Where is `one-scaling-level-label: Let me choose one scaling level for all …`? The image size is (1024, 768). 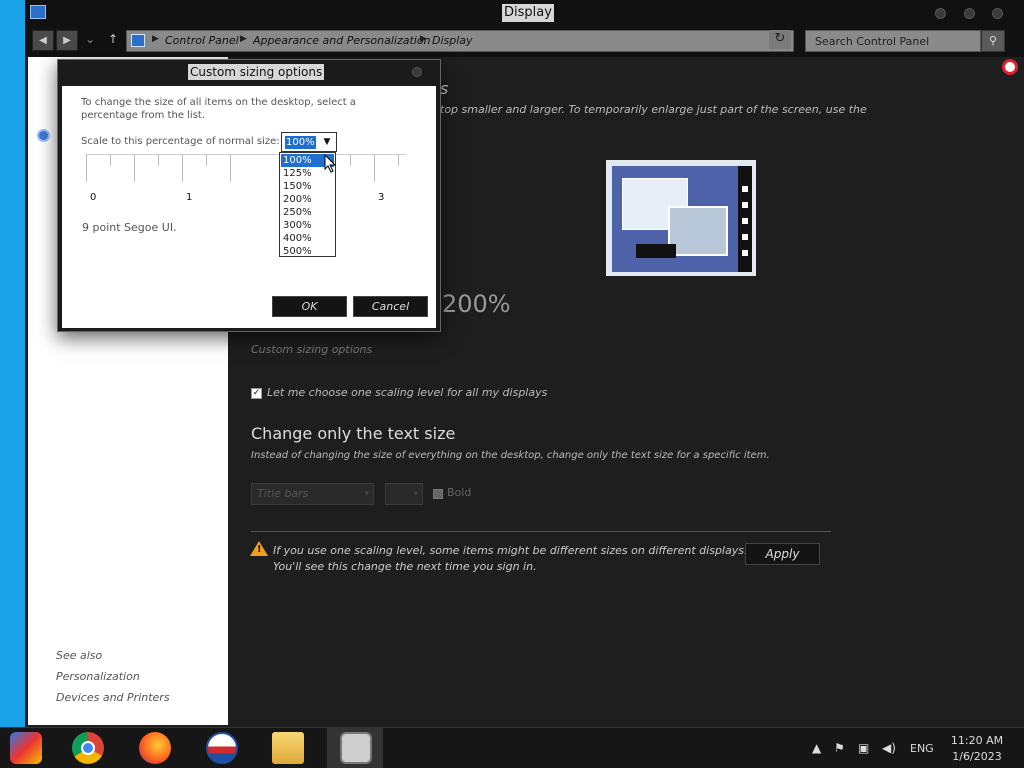 one-scaling-level-label: Let me choose one scaling level for all … is located at coordinates (407, 392).